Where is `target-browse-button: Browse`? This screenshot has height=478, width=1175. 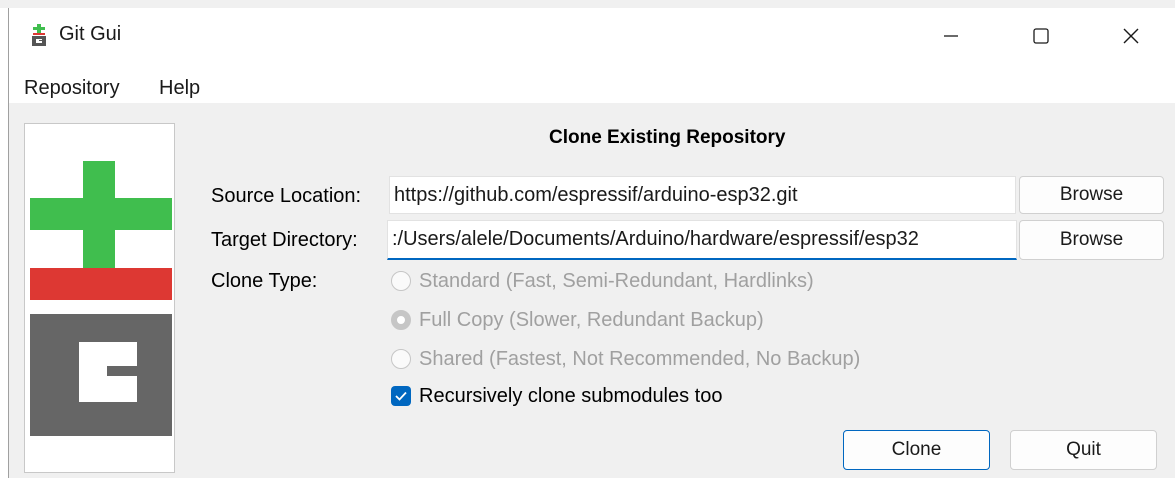 target-browse-button: Browse is located at coordinates (1091, 240).